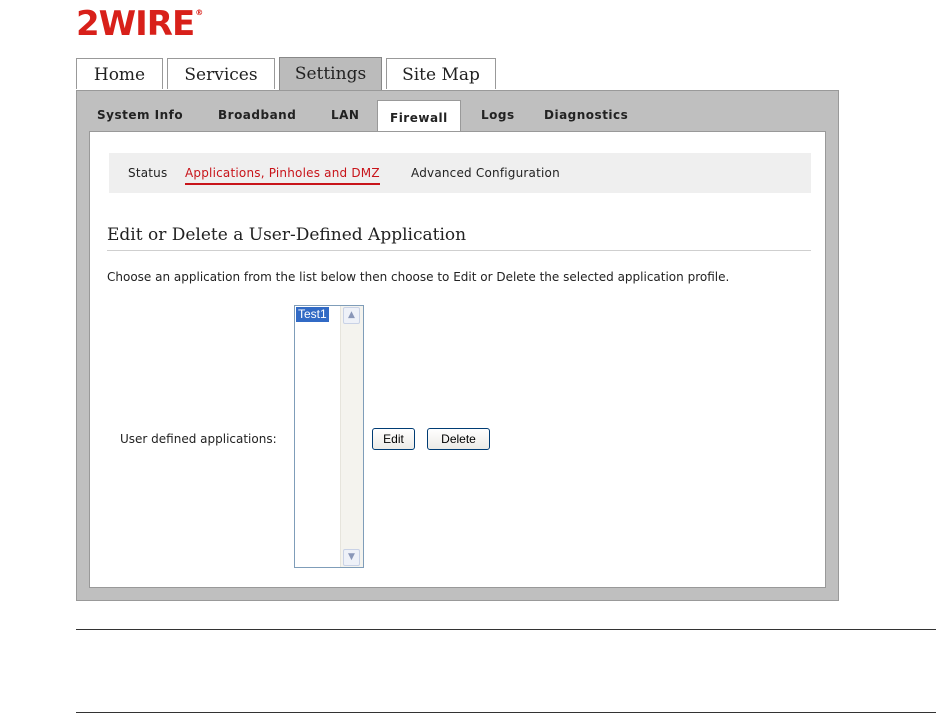 This screenshot has width=936, height=723. I want to click on tab-site-map: Site Map, so click(441, 73).